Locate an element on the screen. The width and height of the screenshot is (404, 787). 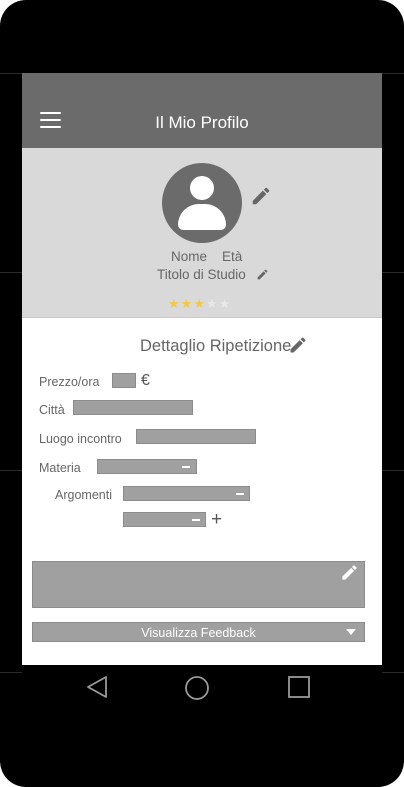
home-icon is located at coordinates (197, 688).